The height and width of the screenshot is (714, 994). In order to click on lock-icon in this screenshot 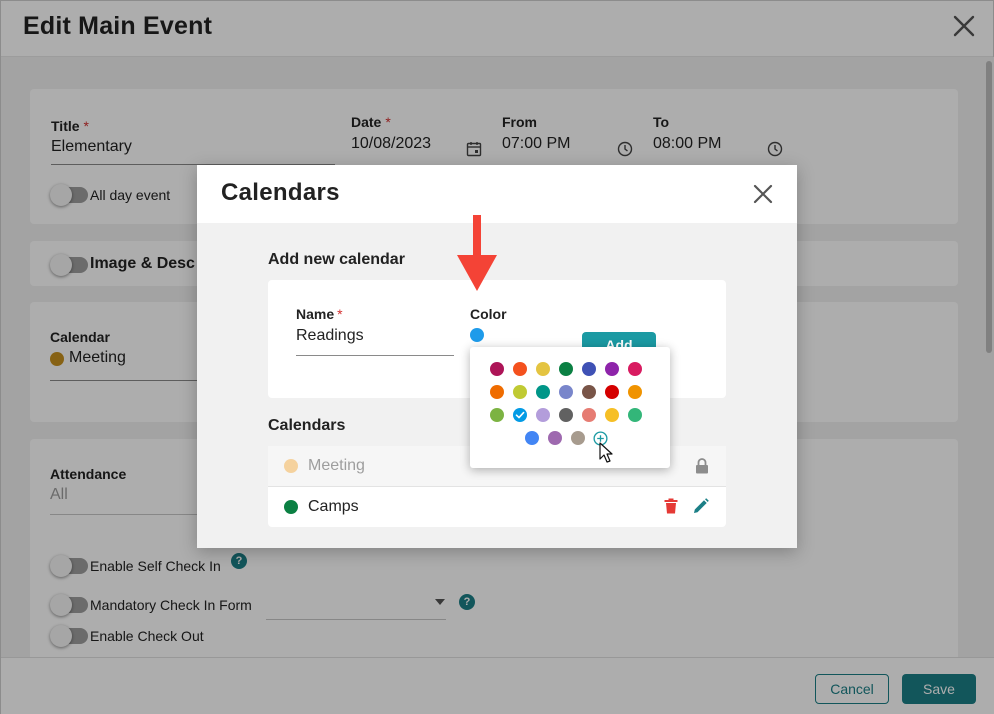, I will do `click(702, 466)`.